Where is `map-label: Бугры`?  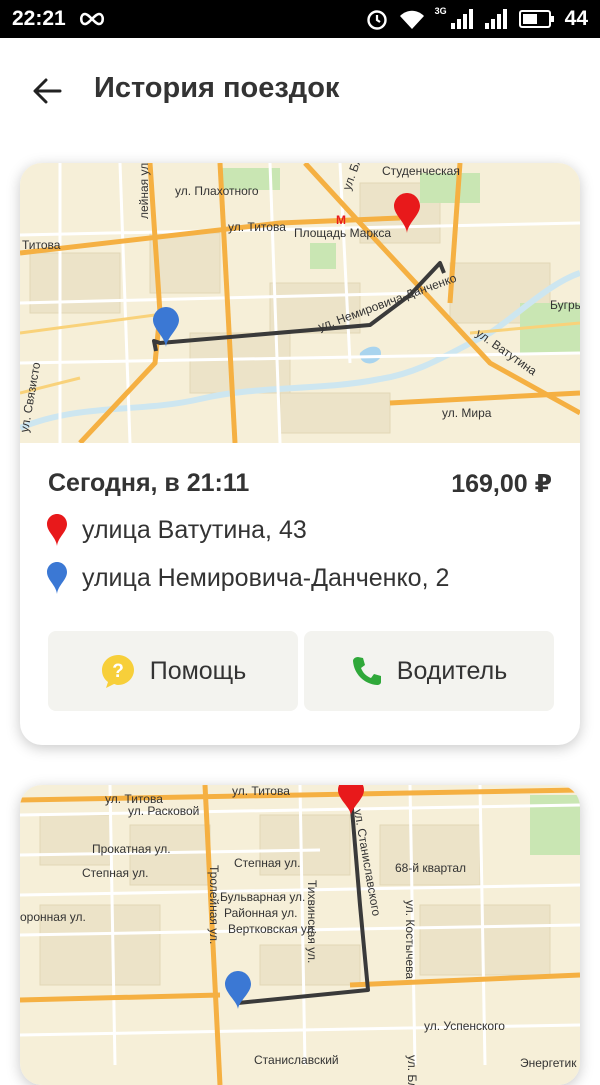
map-label: Бугры is located at coordinates (565, 305).